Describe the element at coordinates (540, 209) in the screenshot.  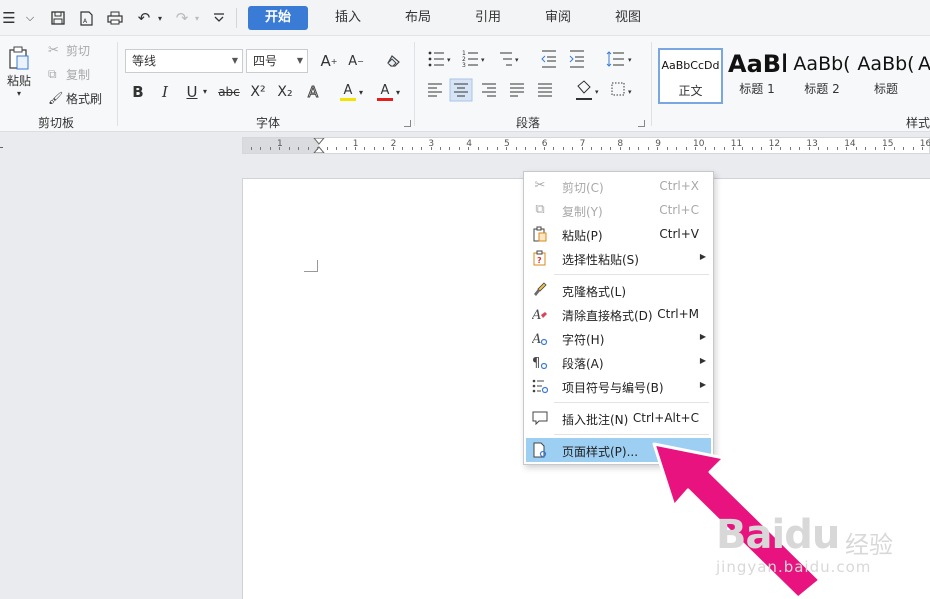
I see `copy-icon: ⧉` at that location.